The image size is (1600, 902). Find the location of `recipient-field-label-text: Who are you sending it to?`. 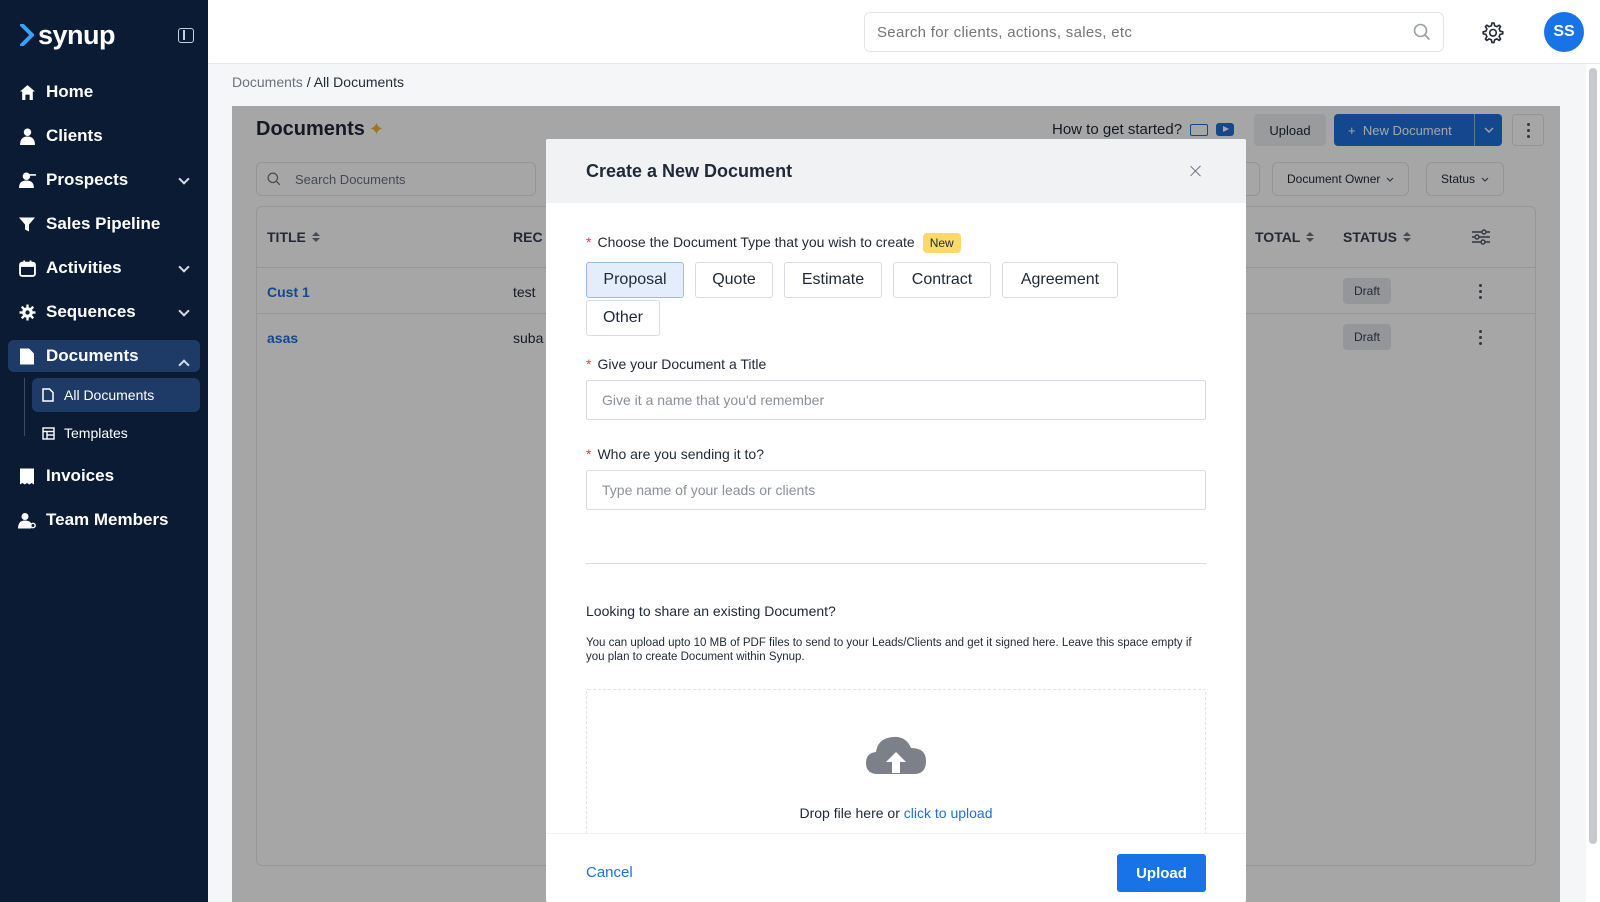

recipient-field-label-text: Who are you sending it to? is located at coordinates (680, 454).